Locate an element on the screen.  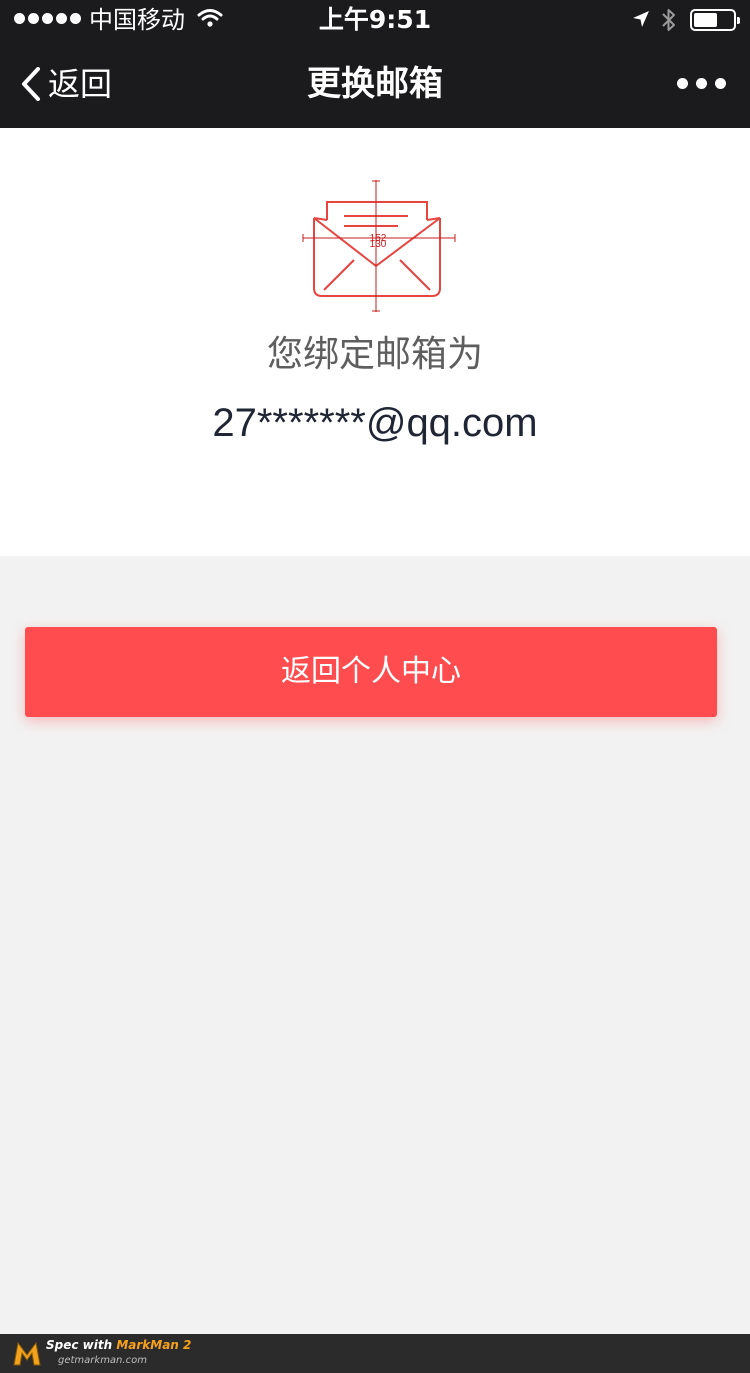
top-bar: 中国移动 上午9:51 返回 更换邮箱 is located at coordinates (375, 64).